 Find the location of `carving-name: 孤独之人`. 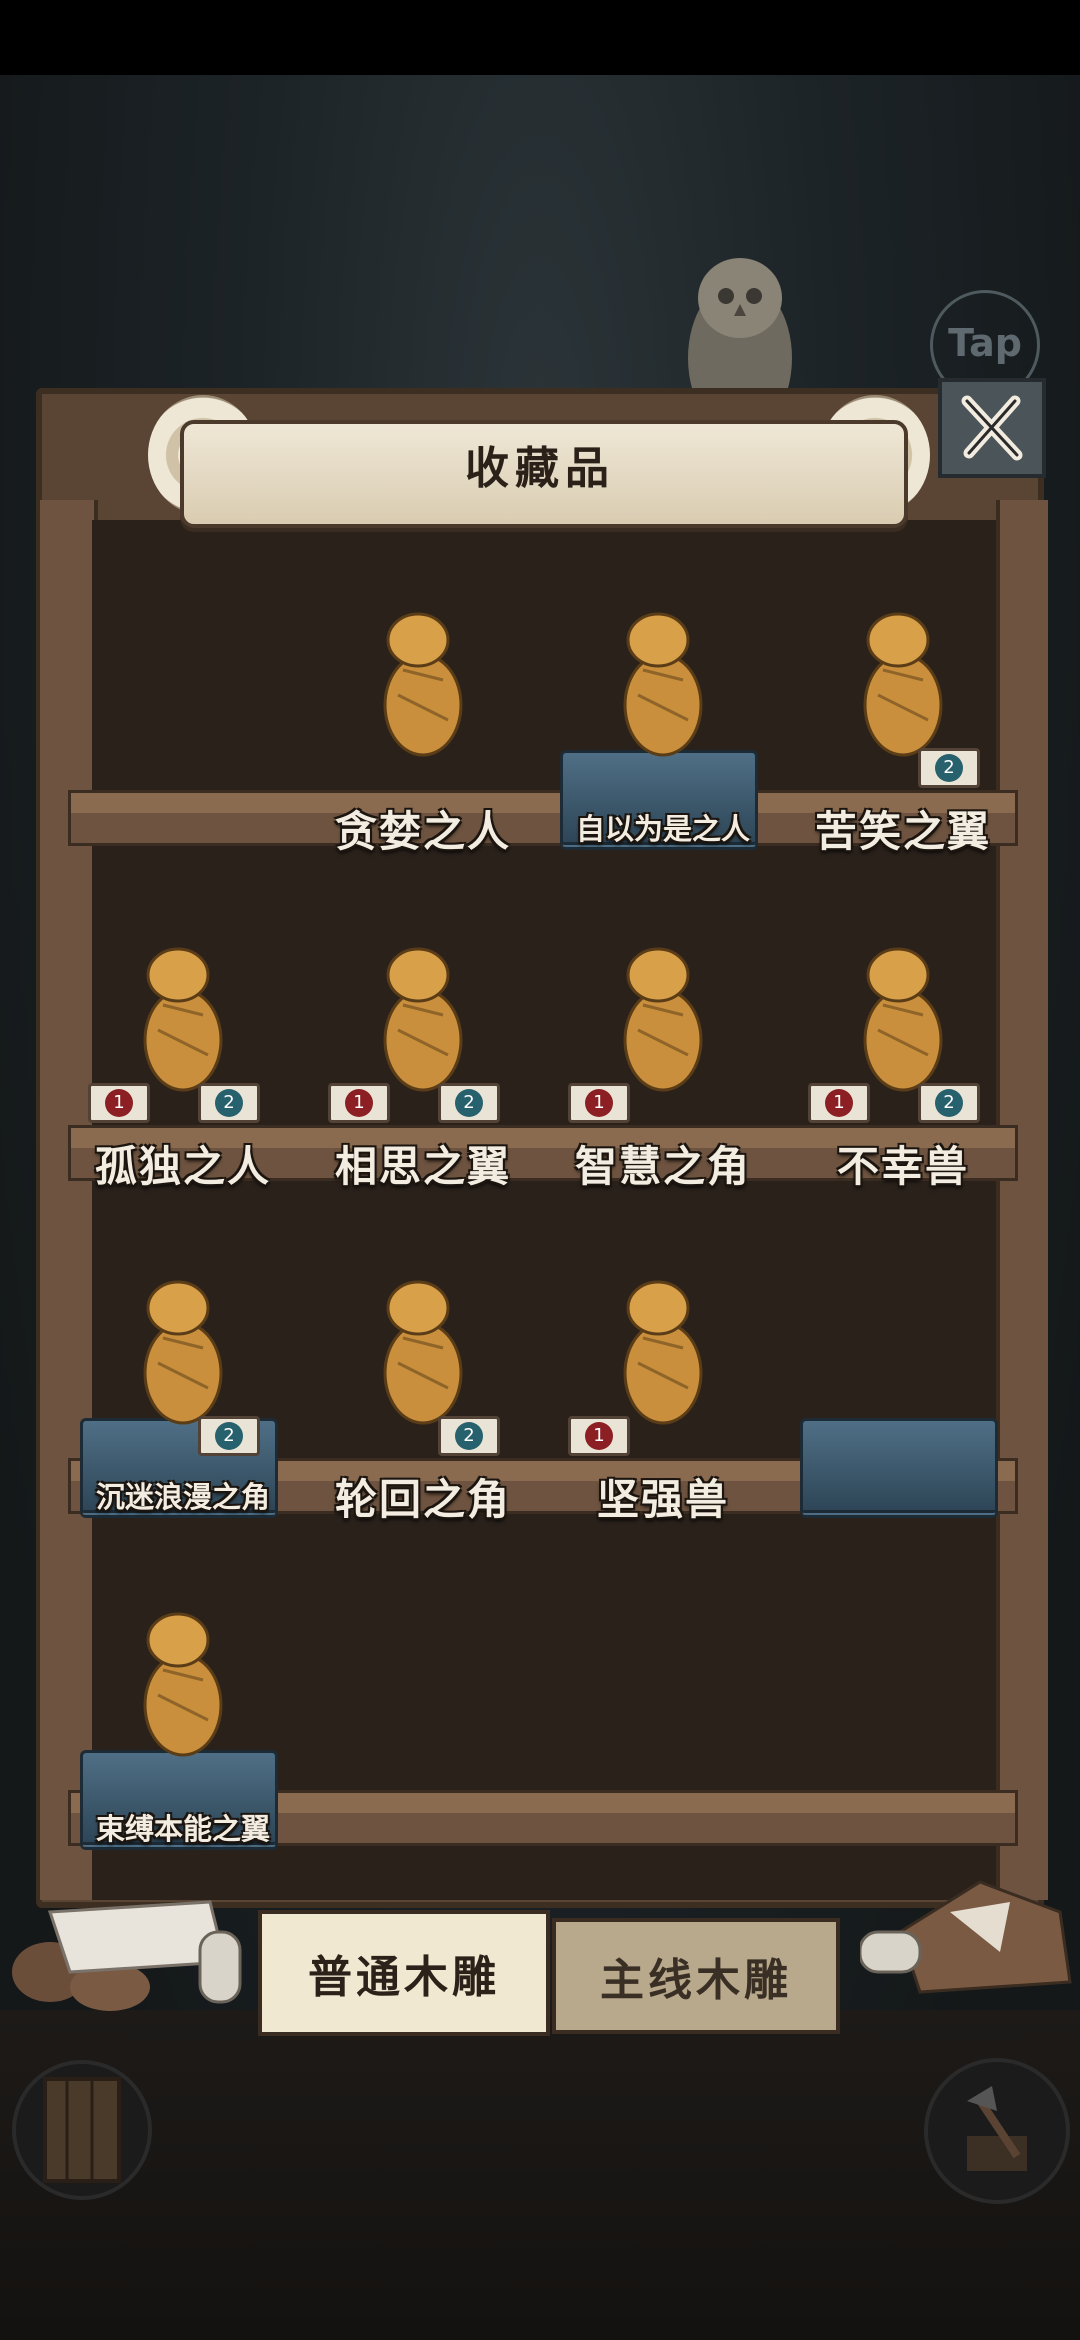

carving-name: 孤独之人 is located at coordinates (182, 1166).